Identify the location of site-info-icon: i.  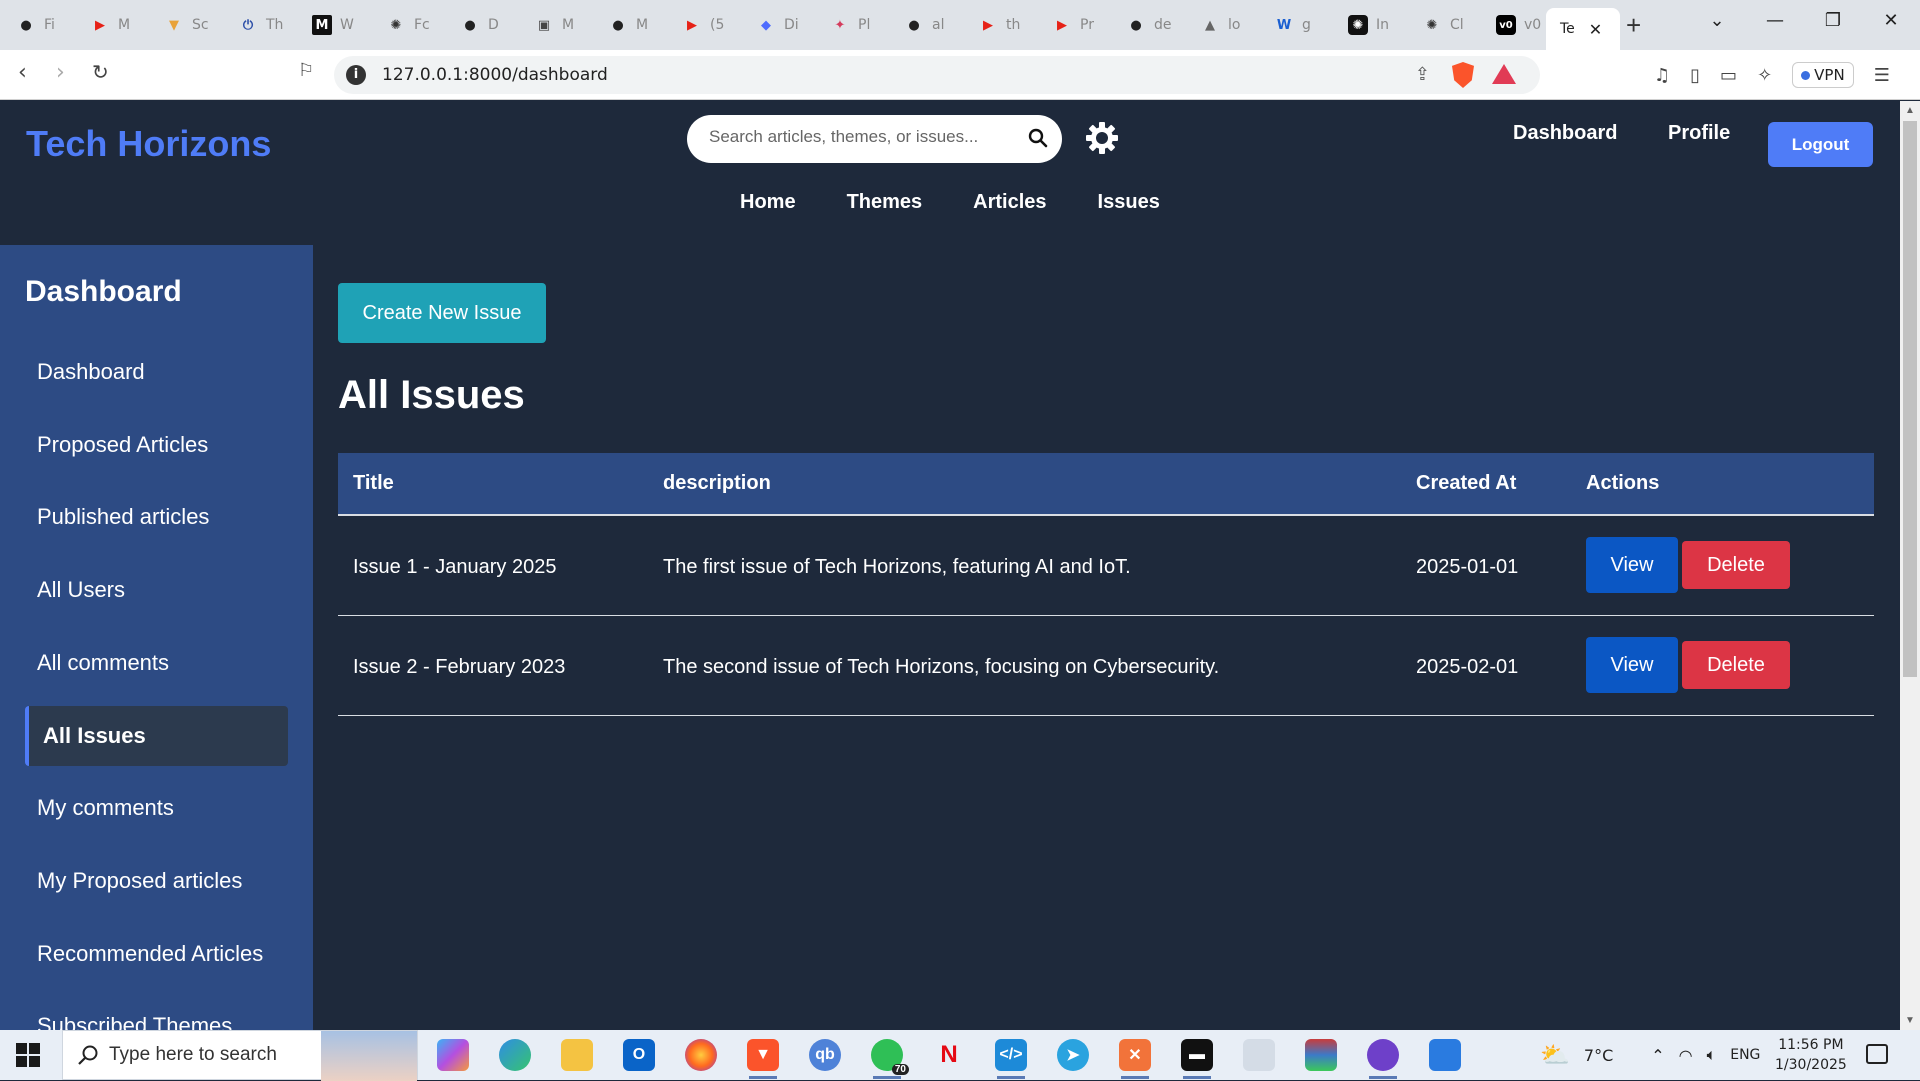
(356, 75).